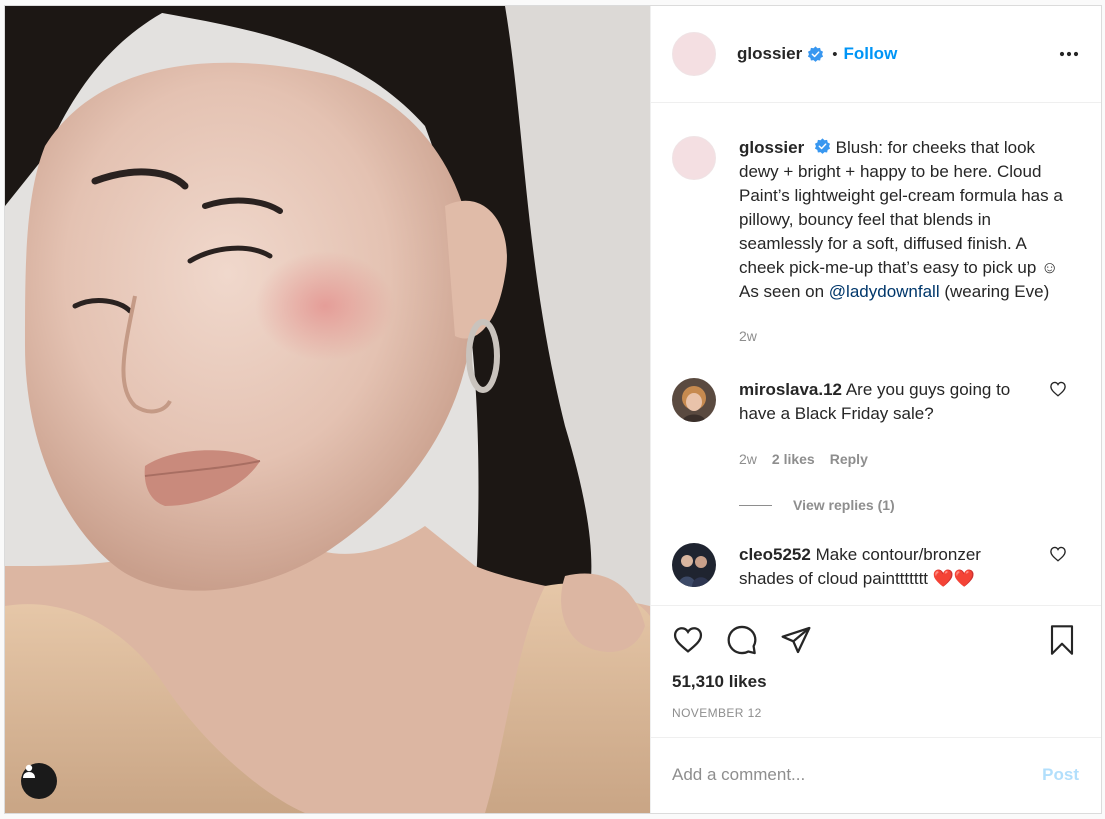 The height and width of the screenshot is (819, 1105). What do you see at coordinates (849, 459) in the screenshot?
I see `reply-button: Reply` at bounding box center [849, 459].